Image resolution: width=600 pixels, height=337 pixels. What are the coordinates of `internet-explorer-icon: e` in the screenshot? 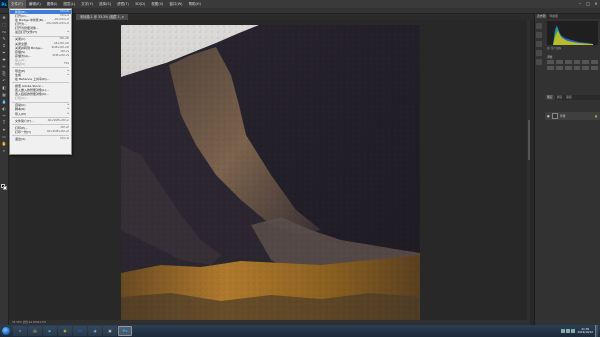 It's located at (20, 331).